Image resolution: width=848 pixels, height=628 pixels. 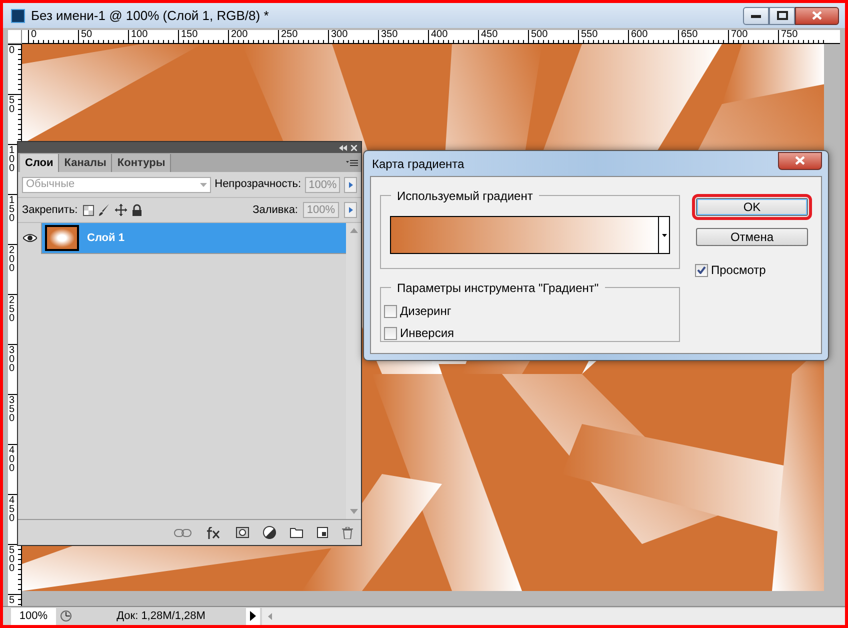 I want to click on half-circle-icon, so click(x=269, y=532).